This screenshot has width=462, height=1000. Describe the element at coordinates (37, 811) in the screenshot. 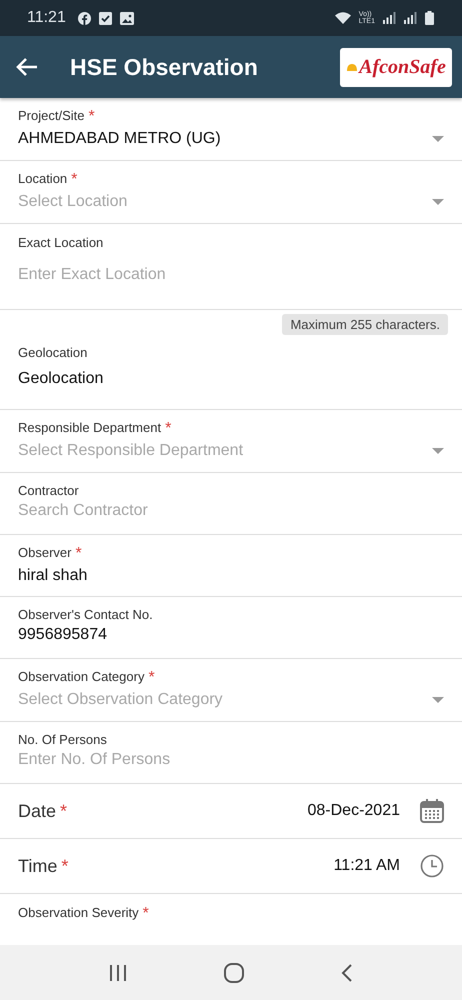

I see `field-label: Date` at that location.